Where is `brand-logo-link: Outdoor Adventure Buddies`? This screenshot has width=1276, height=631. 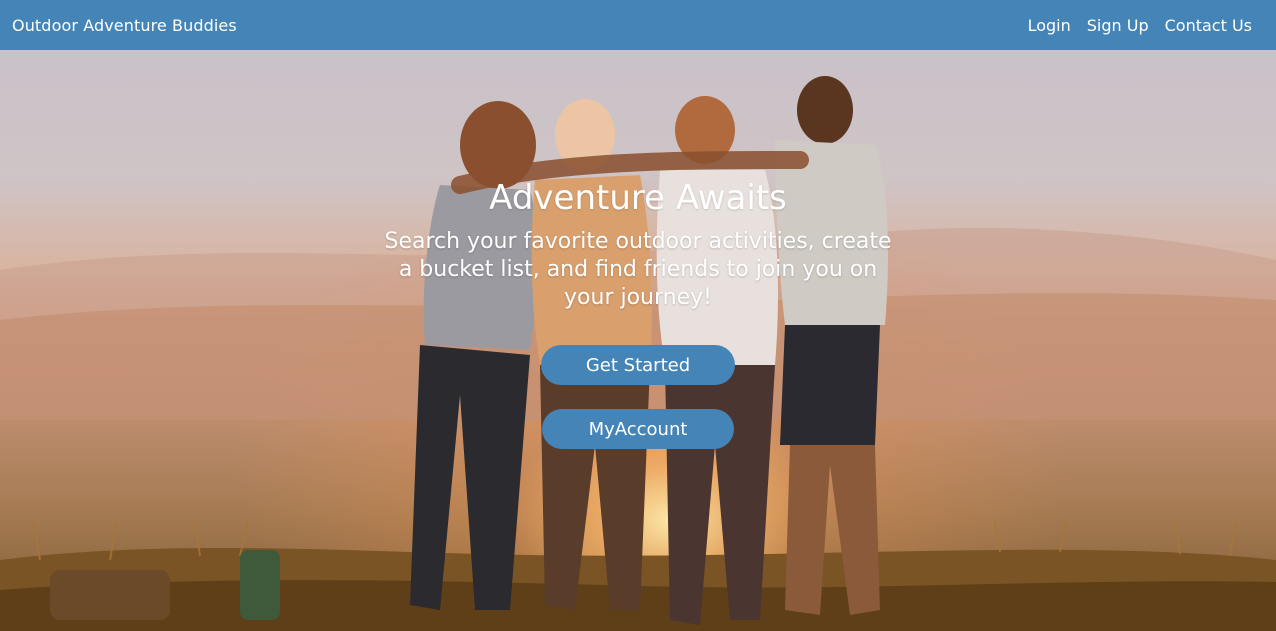
brand-logo-link: Outdoor Adventure Buddies is located at coordinates (124, 25).